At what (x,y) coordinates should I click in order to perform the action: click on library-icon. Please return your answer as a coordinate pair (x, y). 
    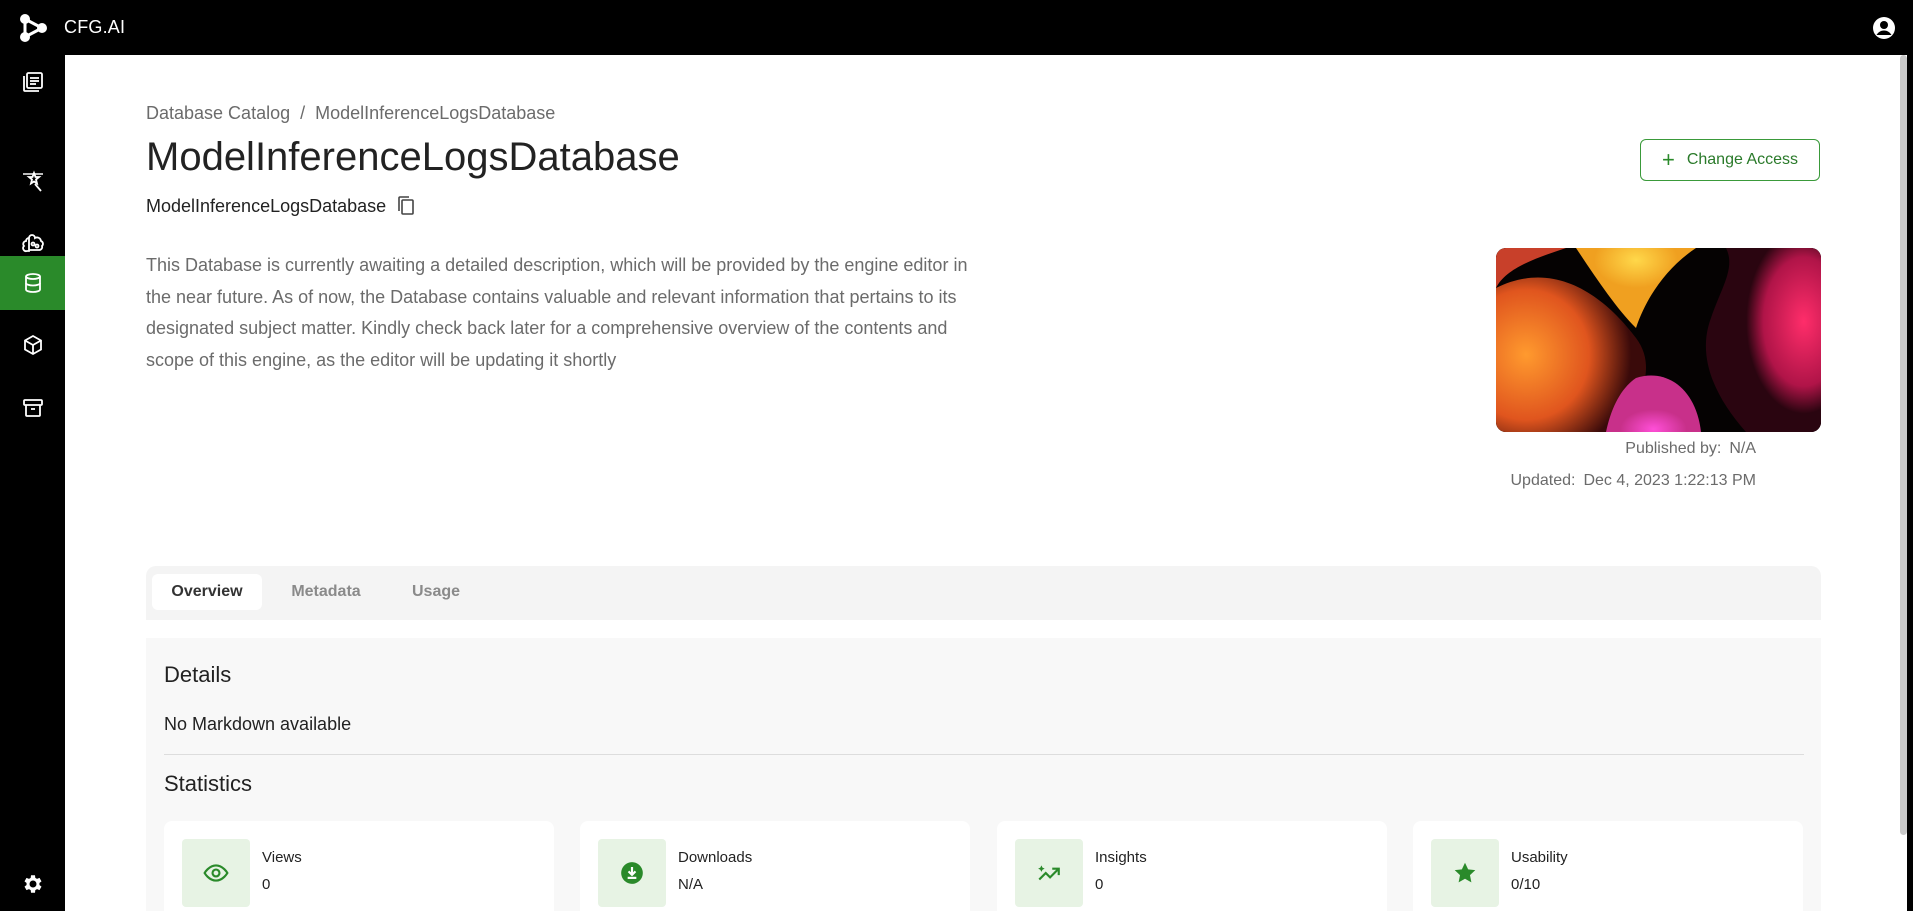
    Looking at the image, I should click on (32, 82).